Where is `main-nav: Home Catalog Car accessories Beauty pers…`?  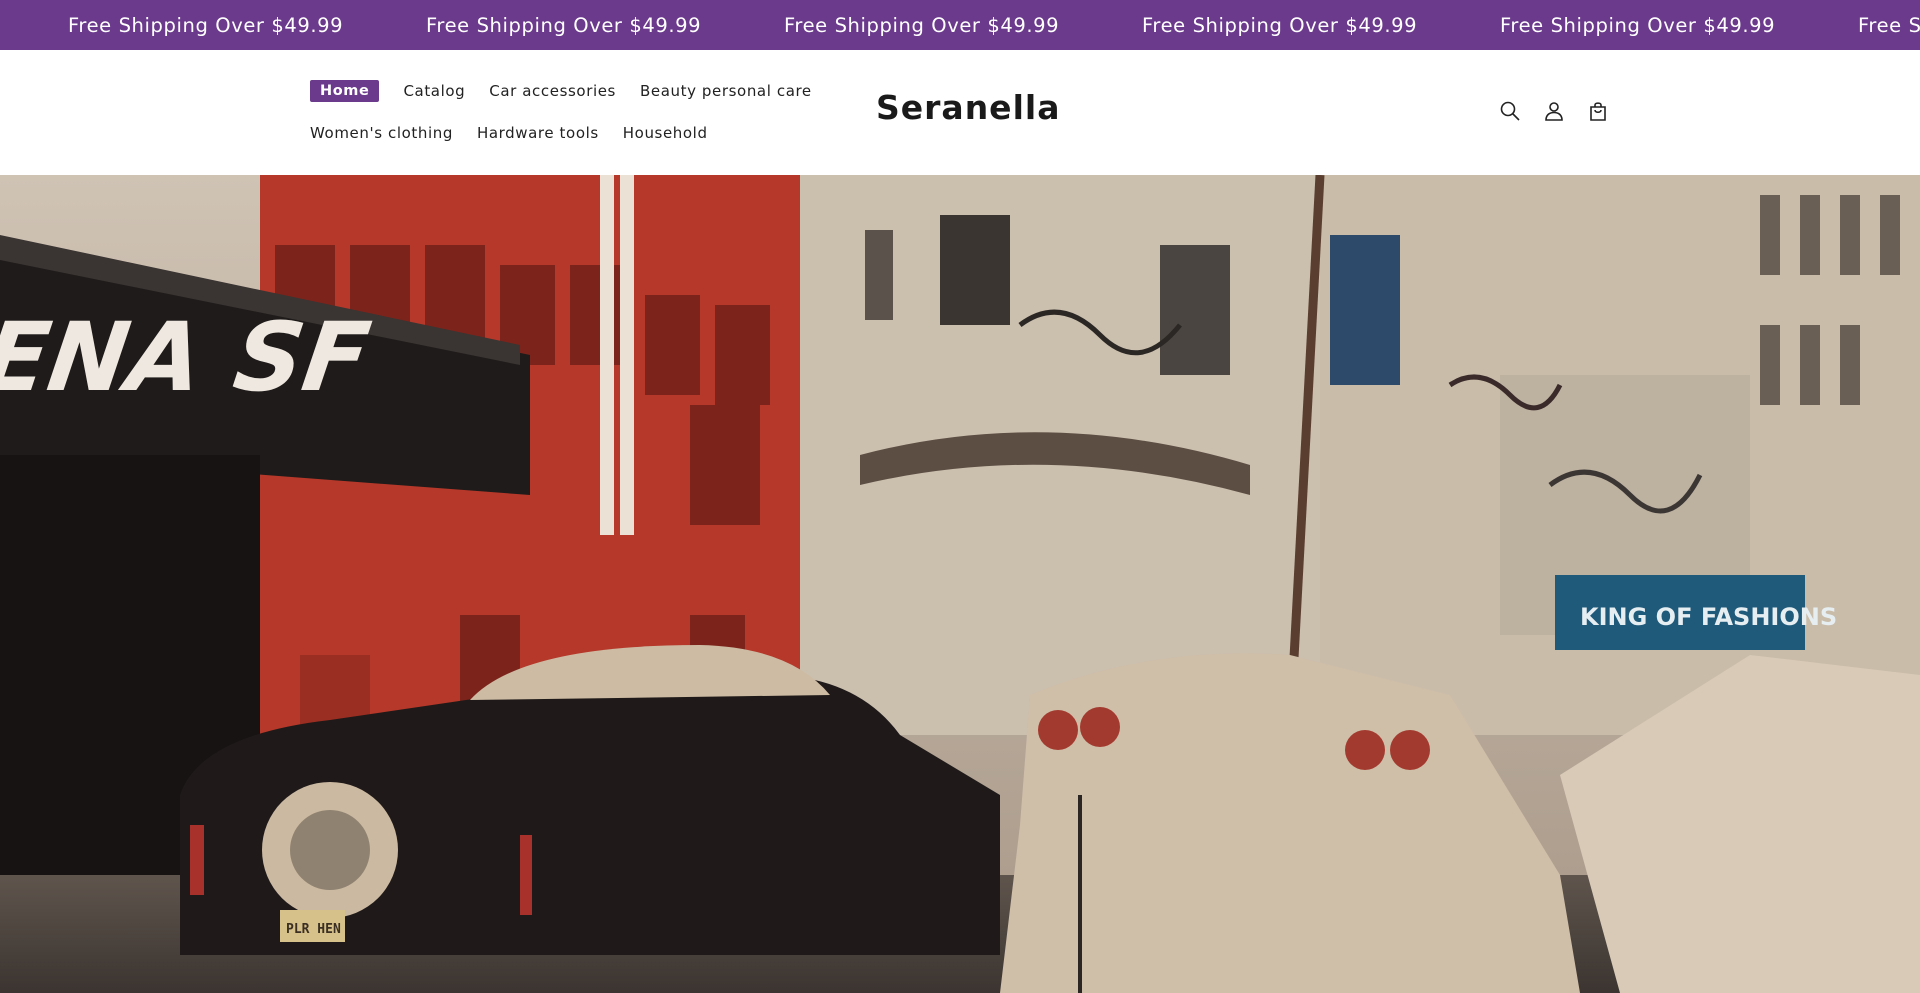 main-nav: Home Catalog Car accessories Beauty pers… is located at coordinates (580, 112).